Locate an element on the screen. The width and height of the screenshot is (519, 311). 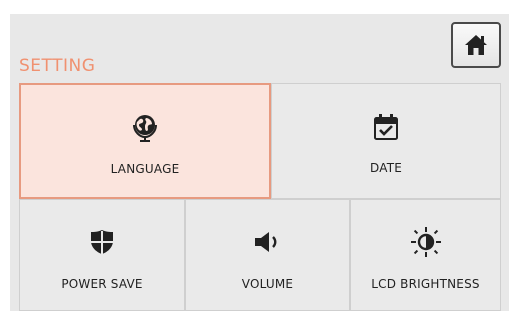
calendar-check-icon is located at coordinates (386, 127).